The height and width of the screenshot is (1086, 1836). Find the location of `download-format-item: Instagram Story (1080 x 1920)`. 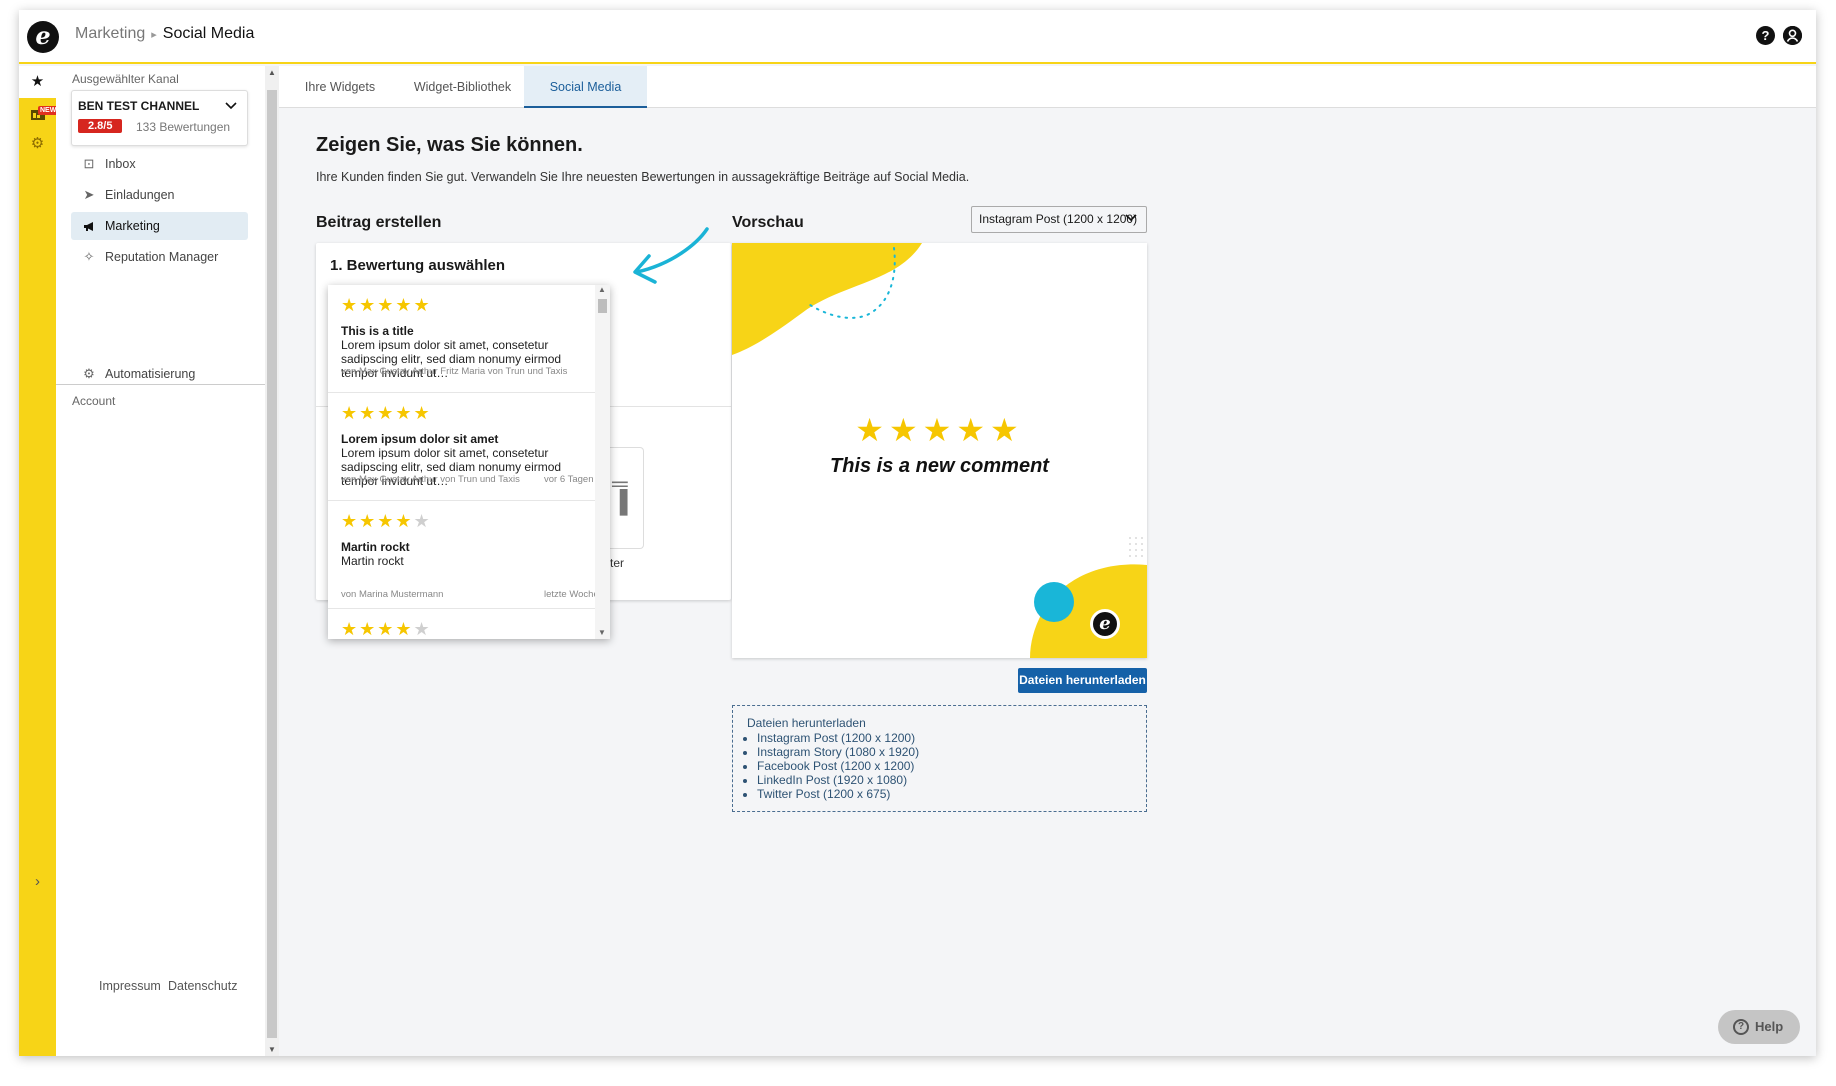

download-format-item: Instagram Story (1080 x 1920) is located at coordinates (944, 752).